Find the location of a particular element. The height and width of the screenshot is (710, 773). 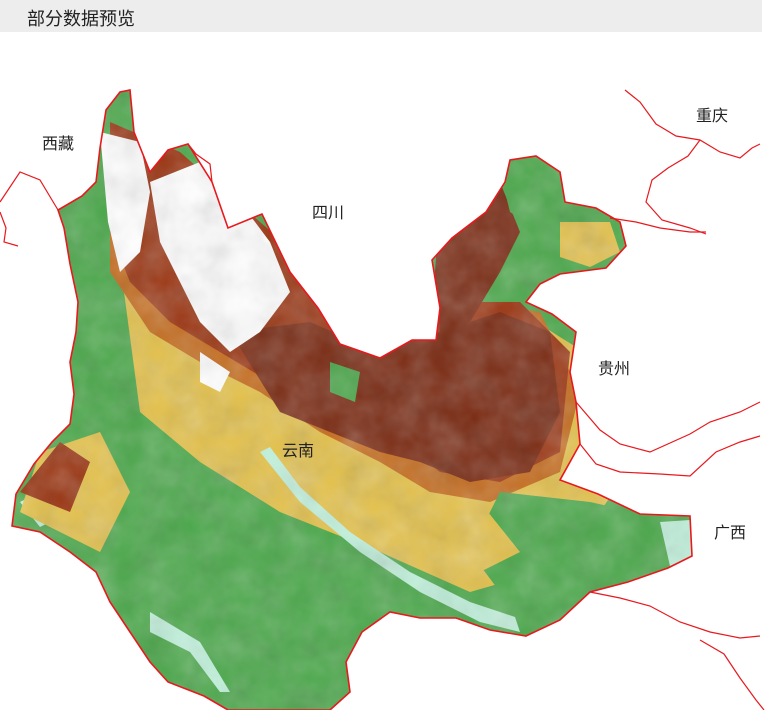

section-title: 部分数据预览 is located at coordinates (81, 19).